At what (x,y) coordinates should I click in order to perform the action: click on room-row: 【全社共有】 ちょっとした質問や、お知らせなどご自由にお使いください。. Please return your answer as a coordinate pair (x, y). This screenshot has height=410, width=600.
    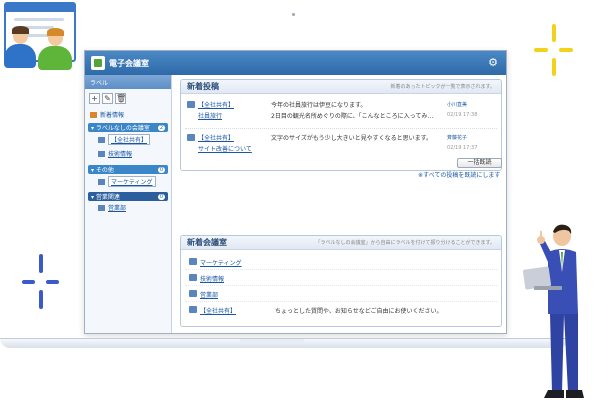
    Looking at the image, I should click on (341, 310).